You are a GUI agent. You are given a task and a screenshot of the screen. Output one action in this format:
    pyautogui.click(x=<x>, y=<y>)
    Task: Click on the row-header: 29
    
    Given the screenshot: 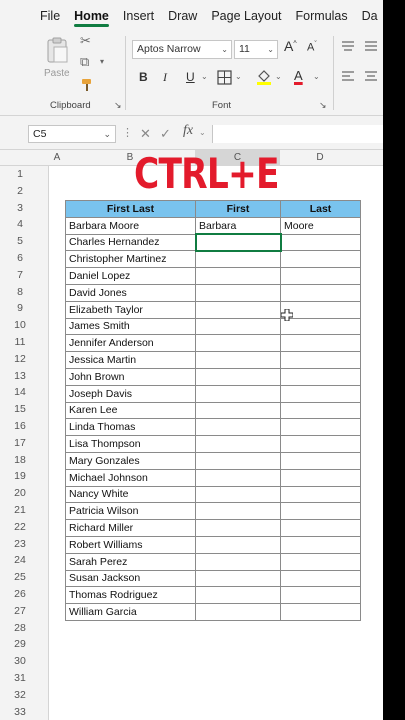 What is the action you would take?
    pyautogui.click(x=20, y=644)
    